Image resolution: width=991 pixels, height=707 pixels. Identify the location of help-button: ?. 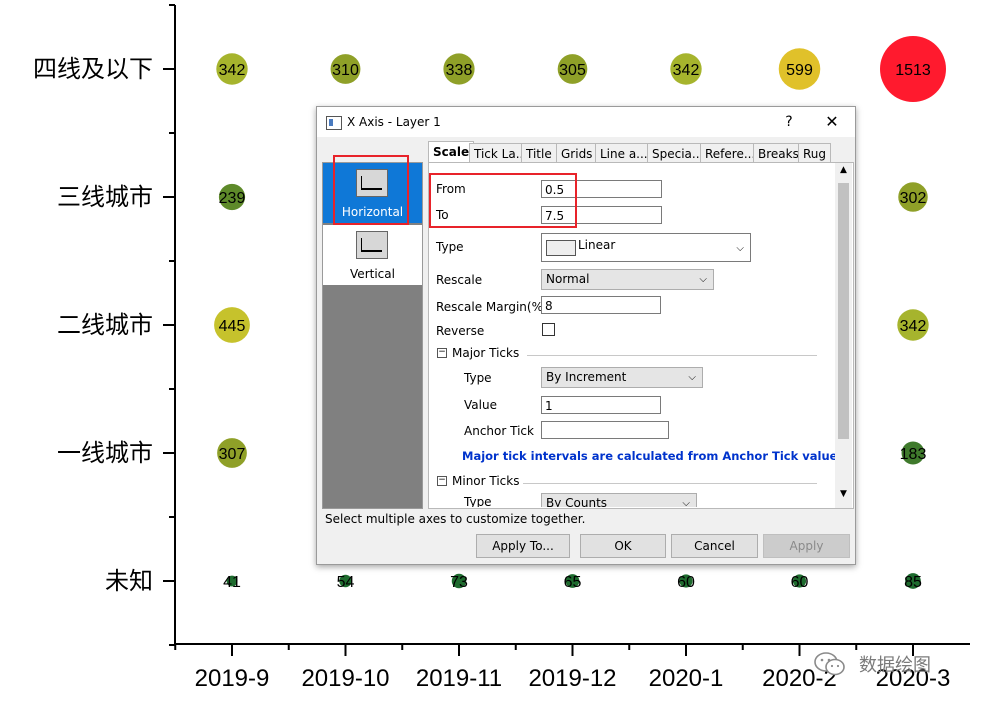
(789, 122).